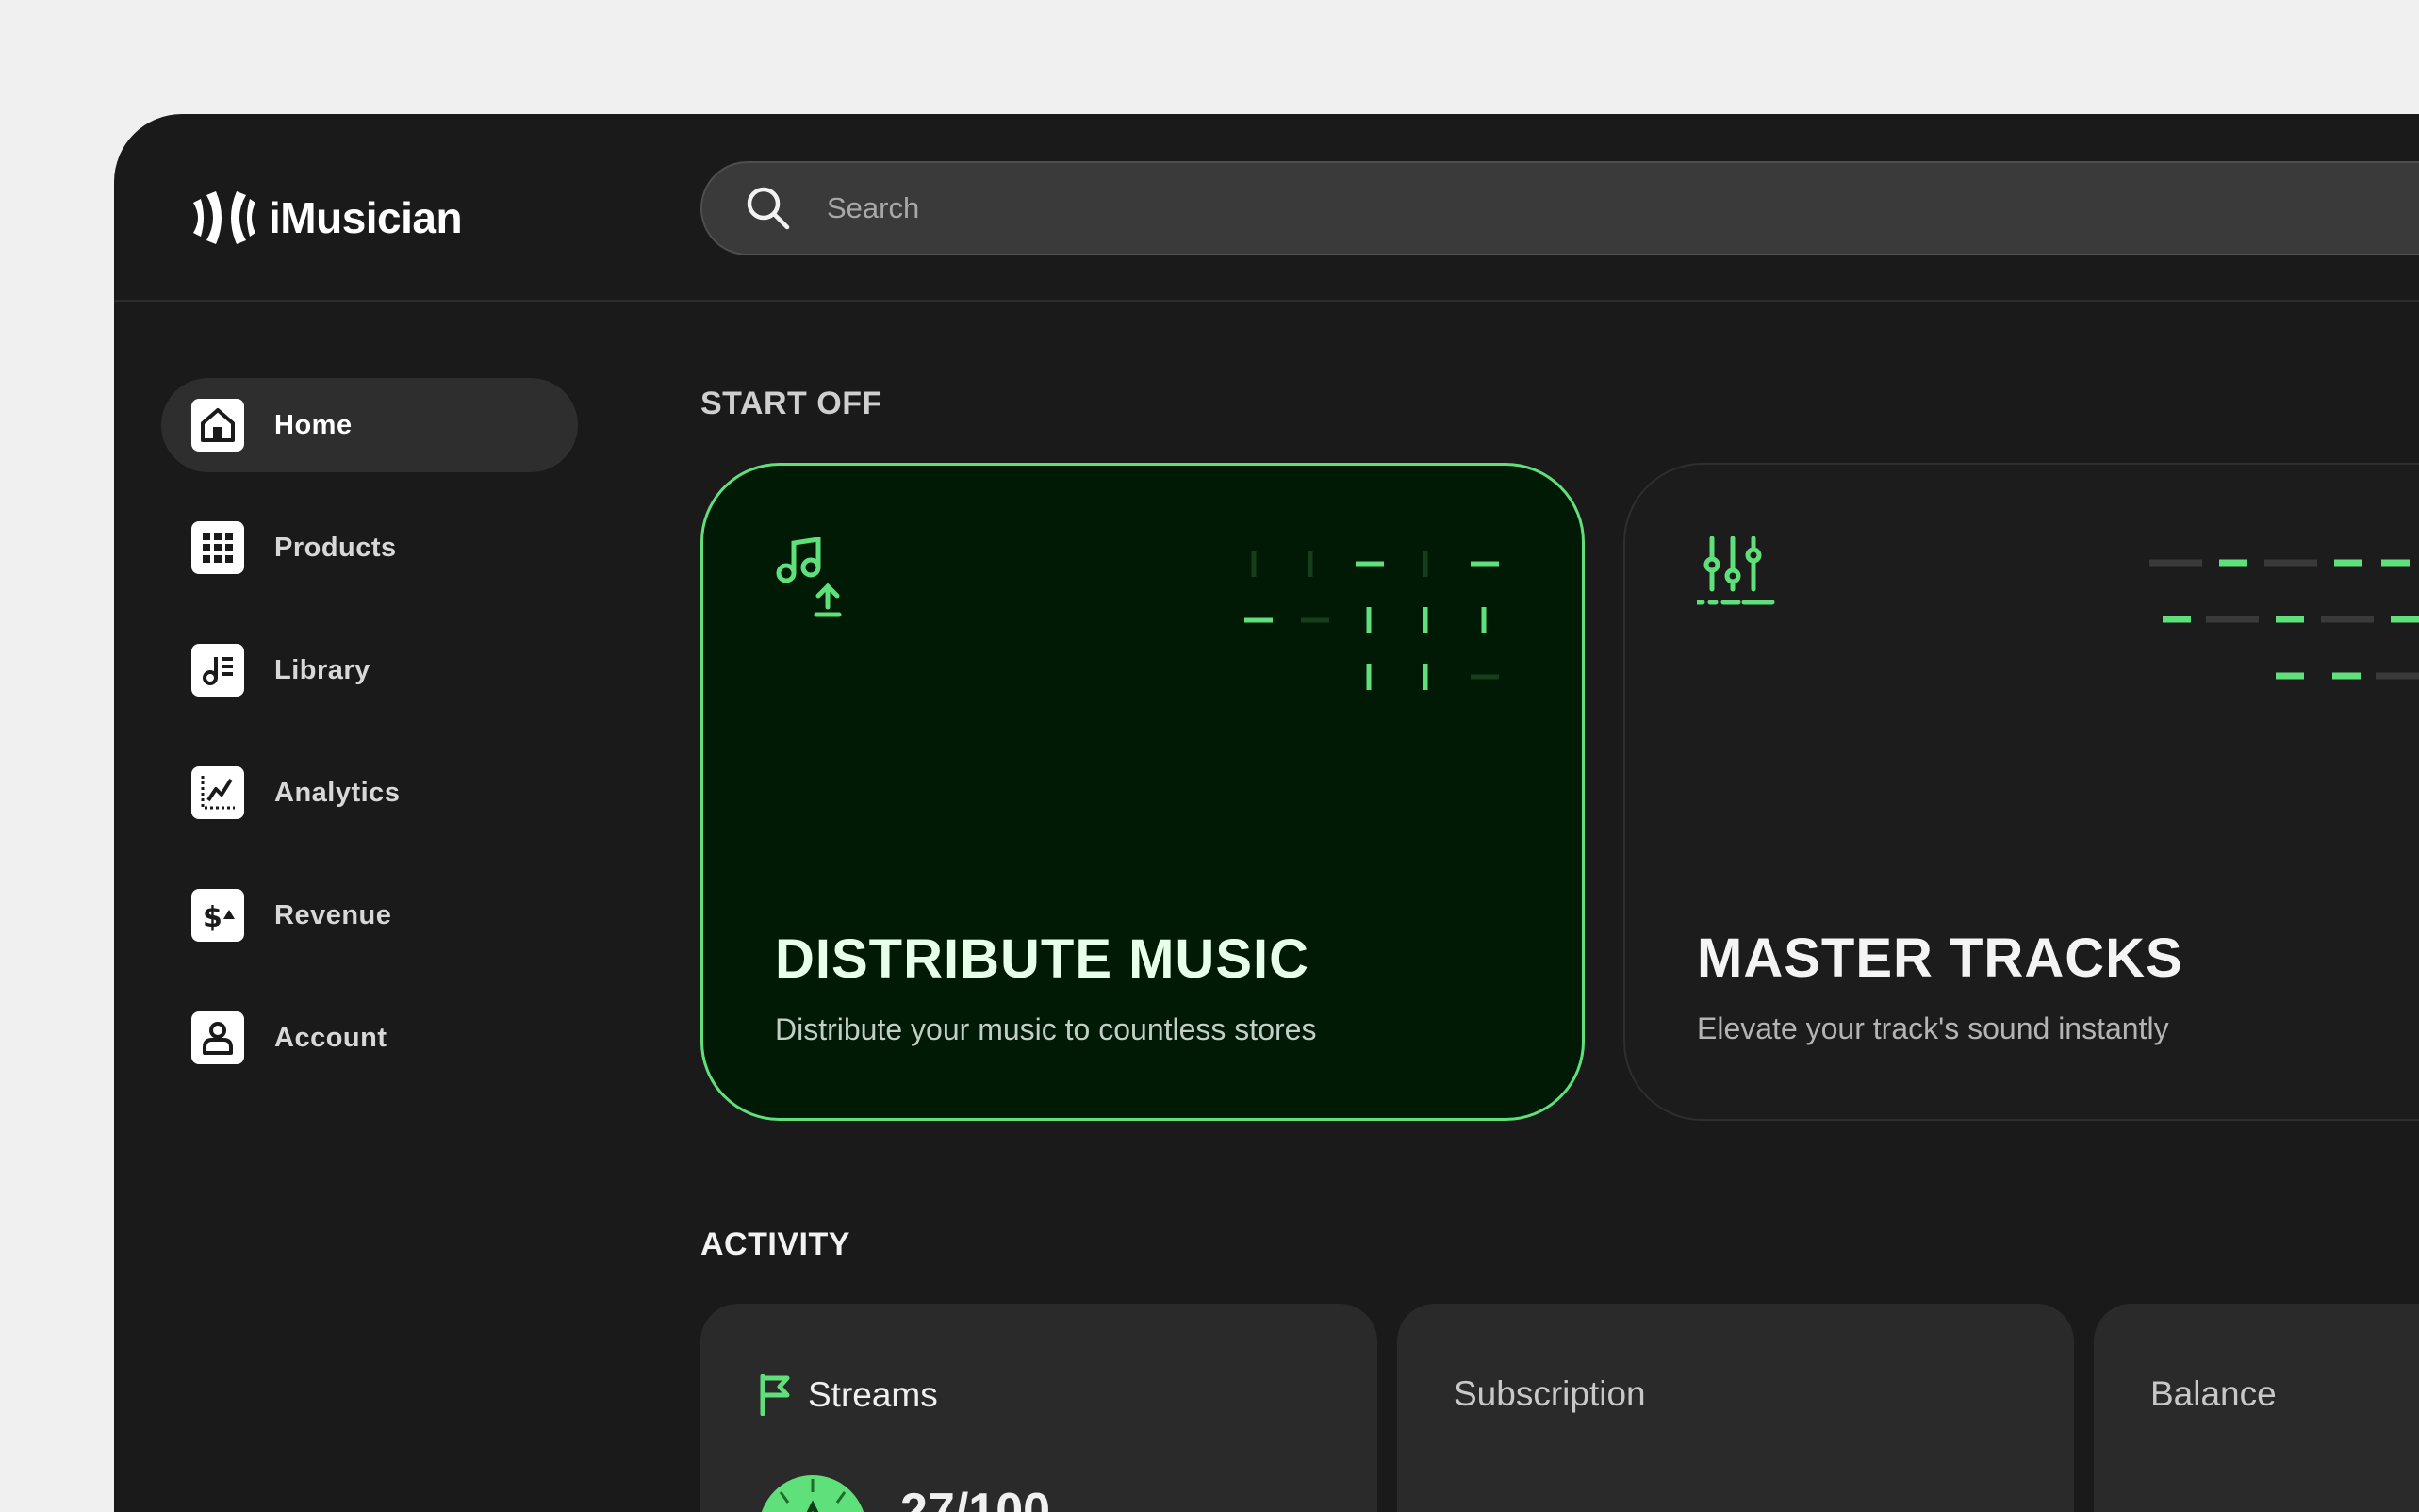  Describe the element at coordinates (1042, 960) in the screenshot. I see `distribute-music-title: DISTRIBUTE MUSIC` at that location.